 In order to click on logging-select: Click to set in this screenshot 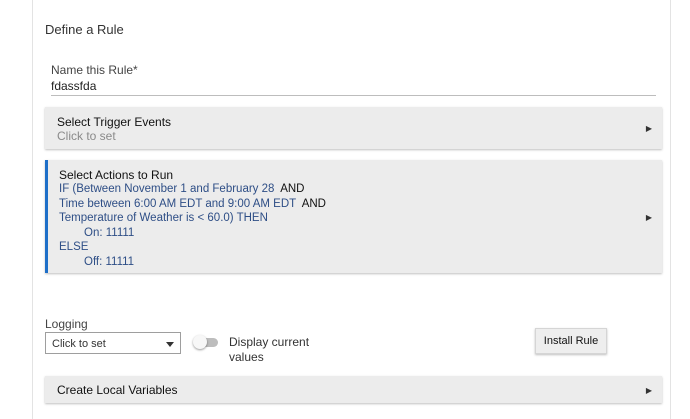, I will do `click(113, 343)`.